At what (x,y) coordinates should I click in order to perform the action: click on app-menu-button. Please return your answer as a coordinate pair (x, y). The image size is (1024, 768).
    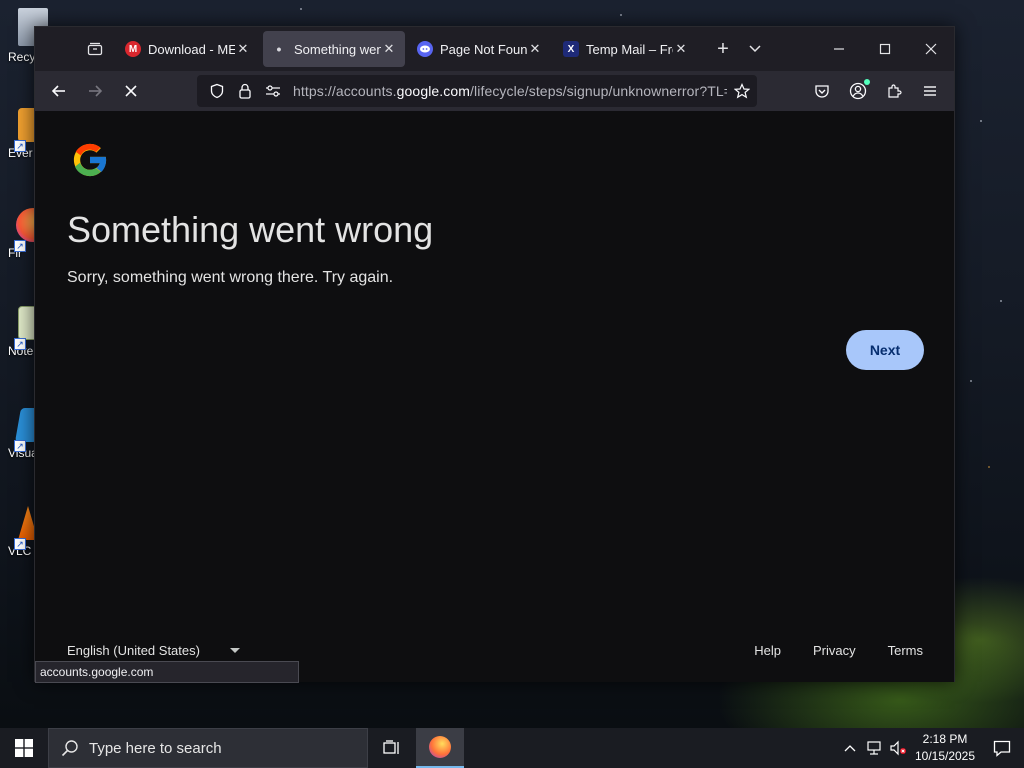
    Looking at the image, I should click on (930, 91).